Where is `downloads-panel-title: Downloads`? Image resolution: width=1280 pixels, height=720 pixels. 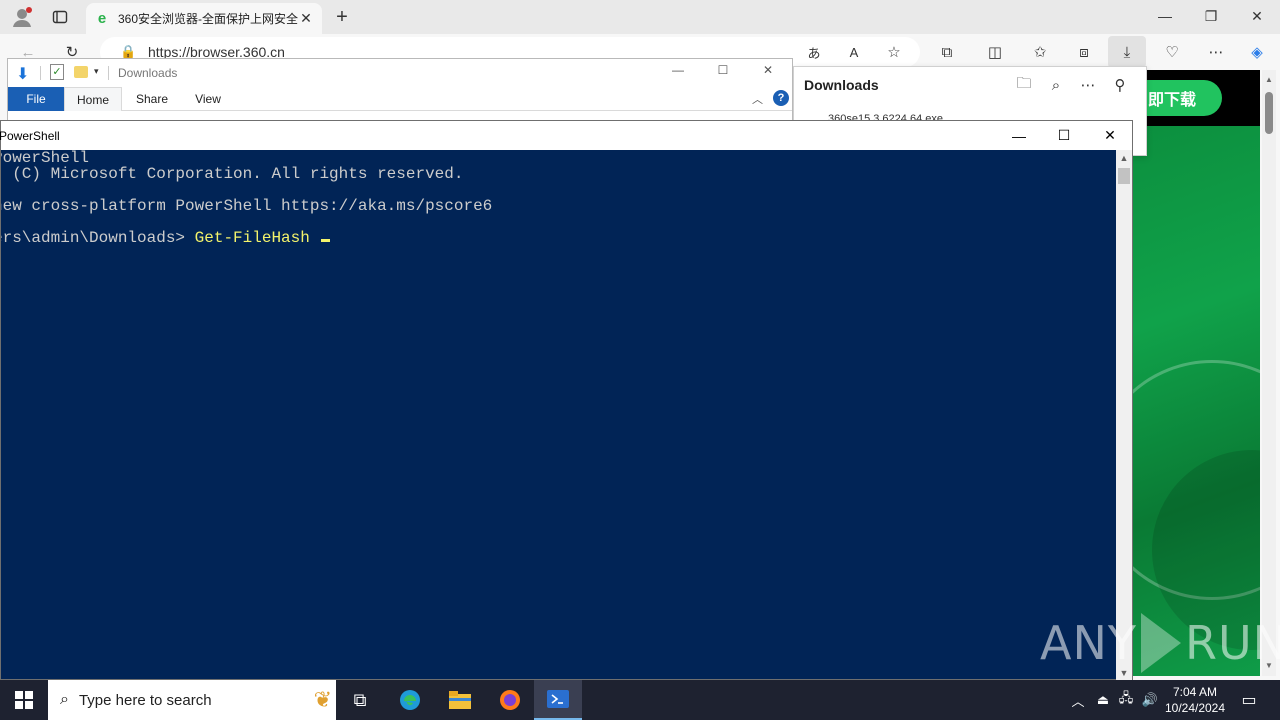 downloads-panel-title: Downloads is located at coordinates (841, 85).